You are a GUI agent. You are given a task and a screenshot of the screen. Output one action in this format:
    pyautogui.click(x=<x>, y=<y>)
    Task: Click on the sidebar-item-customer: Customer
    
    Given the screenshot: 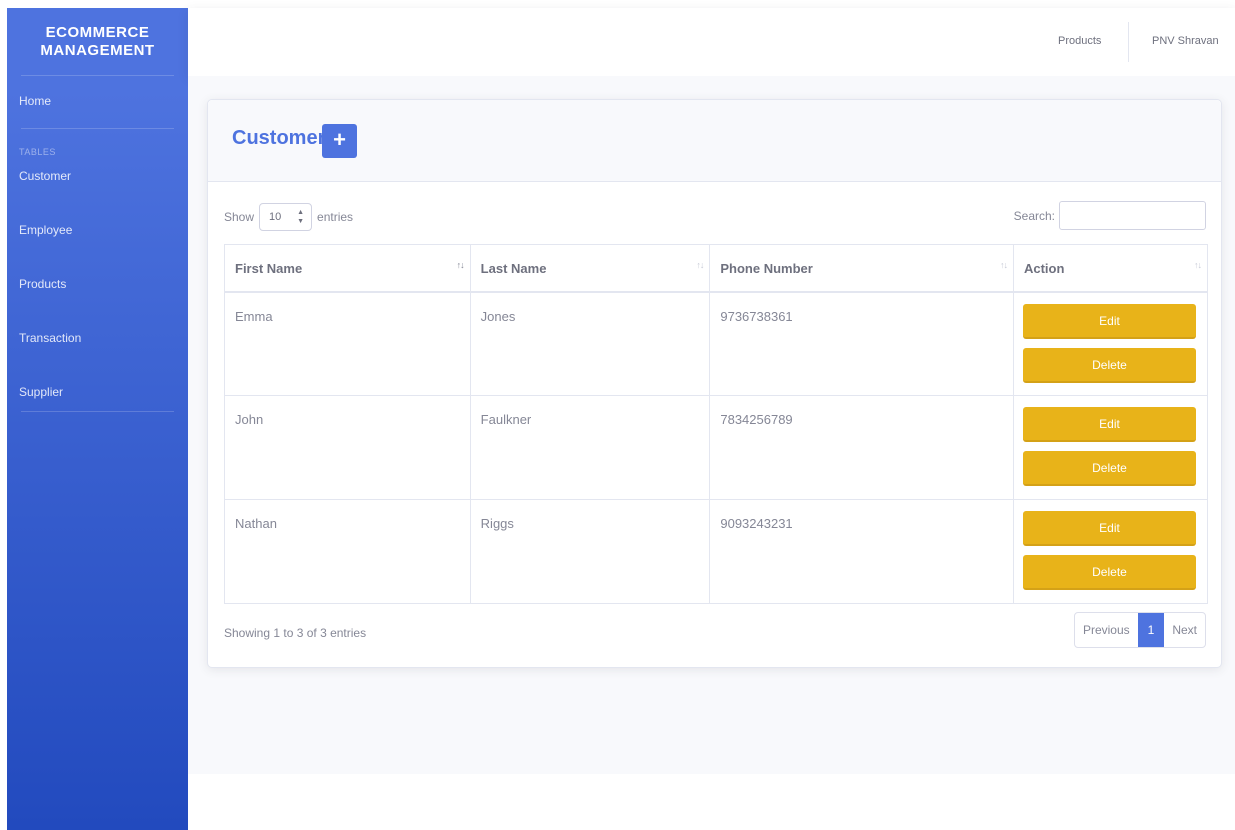 What is the action you would take?
    pyautogui.click(x=97, y=196)
    